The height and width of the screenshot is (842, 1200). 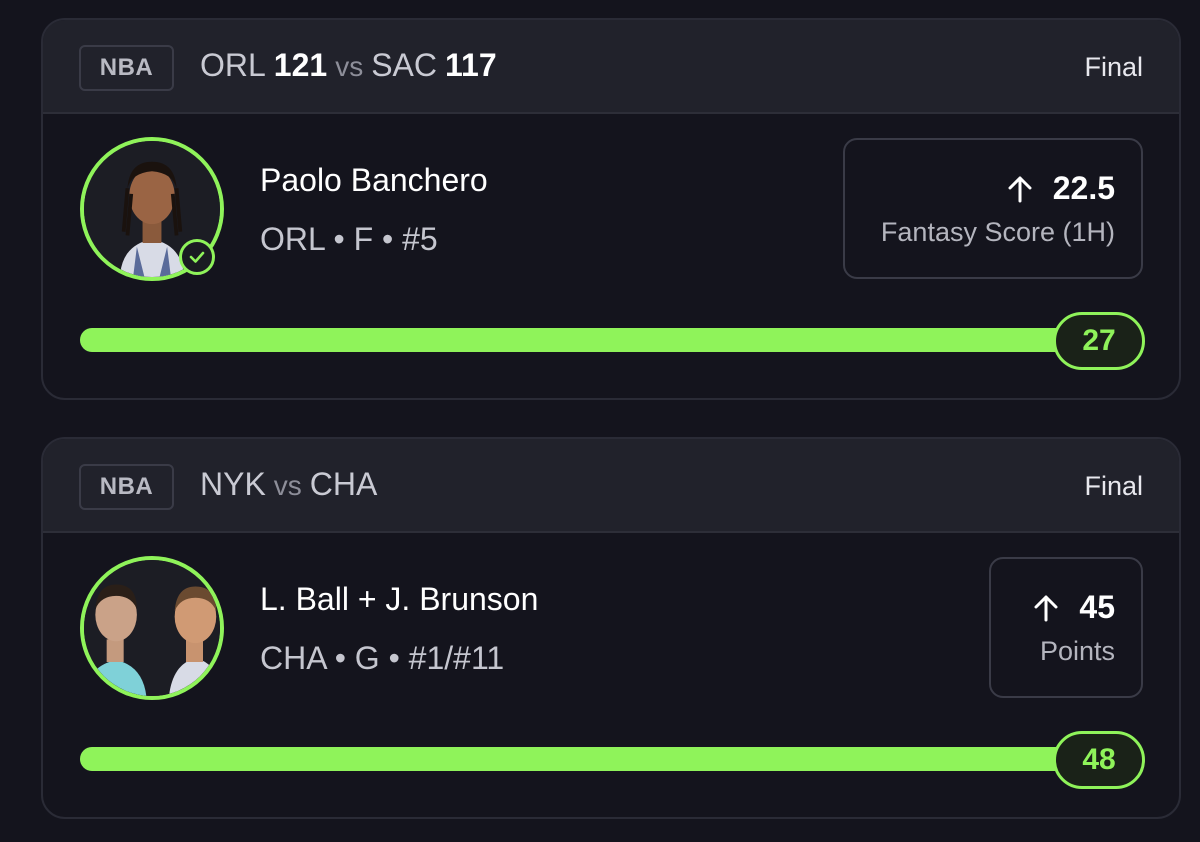 What do you see at coordinates (611, 486) in the screenshot?
I see `card-header: NBA NYK vs CHA Final` at bounding box center [611, 486].